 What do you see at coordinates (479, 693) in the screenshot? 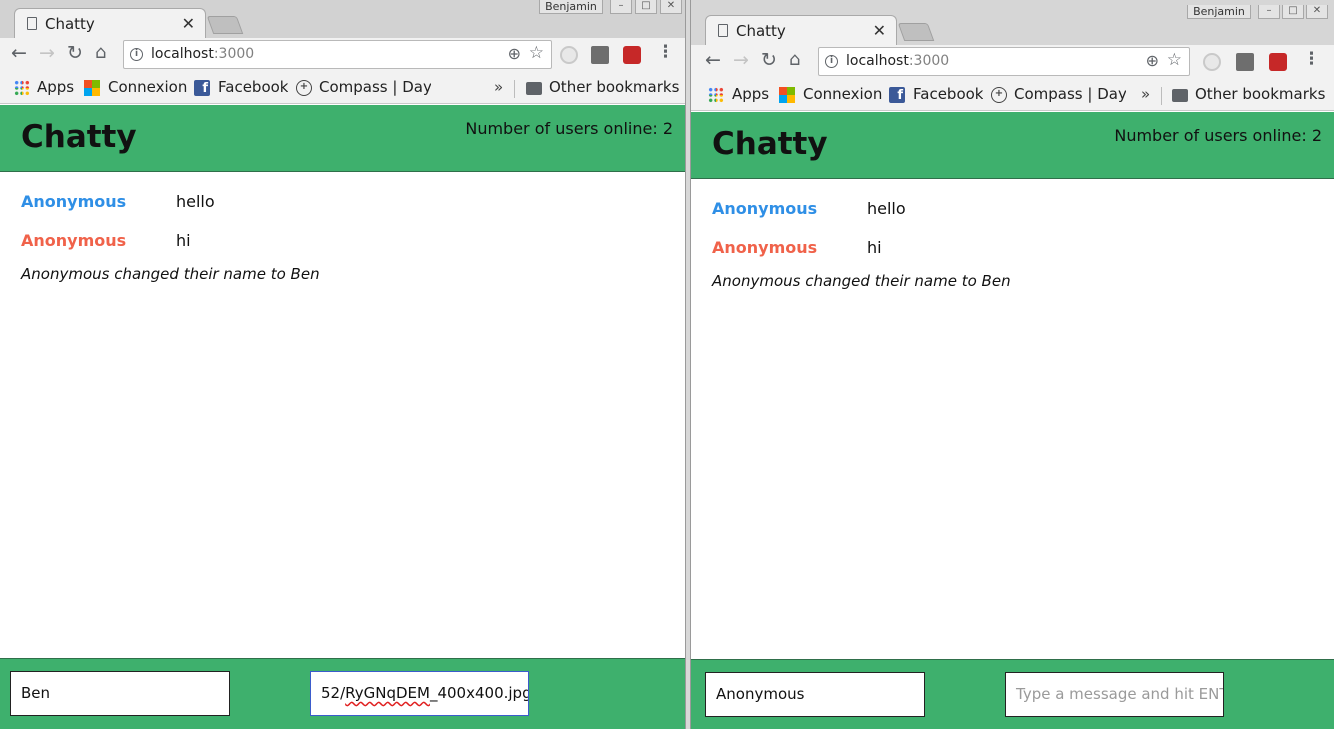
I see `message-input-text-suffix: _400x400.jpg` at bounding box center [479, 693].